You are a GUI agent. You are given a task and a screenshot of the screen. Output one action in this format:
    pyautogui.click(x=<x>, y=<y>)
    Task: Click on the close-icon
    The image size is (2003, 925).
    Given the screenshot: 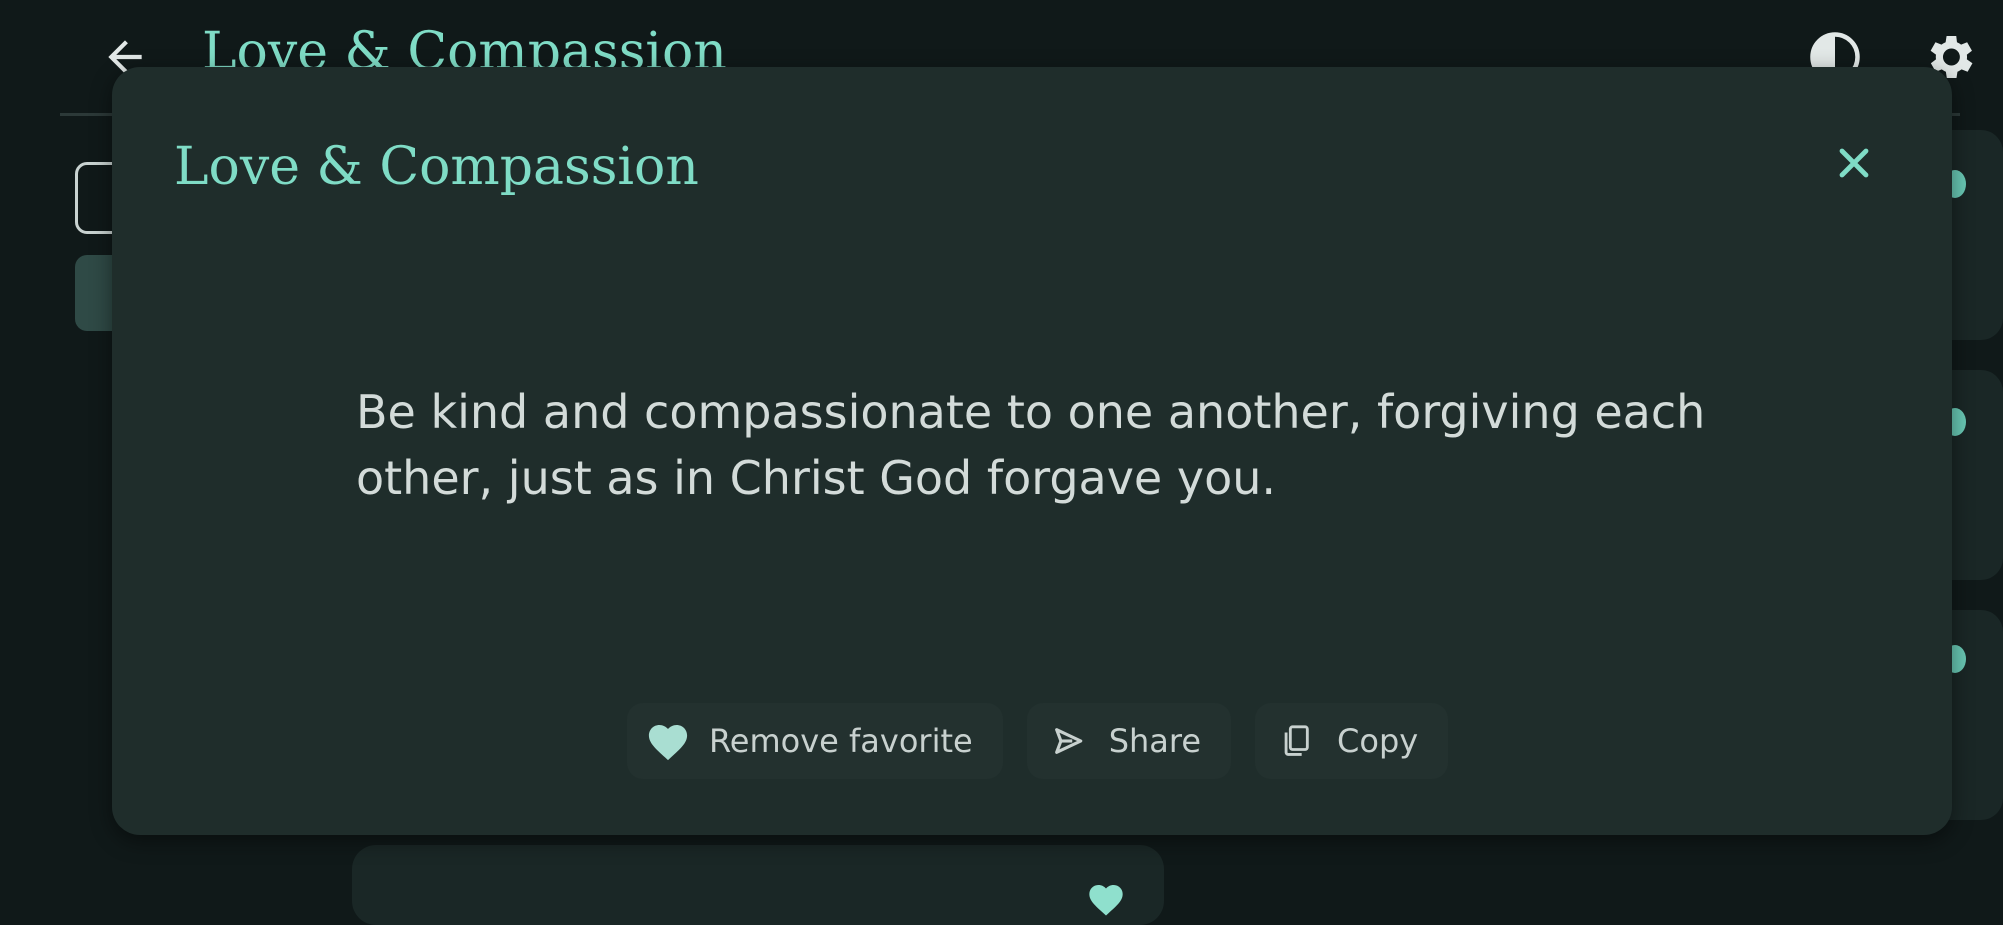 What is the action you would take?
    pyautogui.click(x=1854, y=163)
    